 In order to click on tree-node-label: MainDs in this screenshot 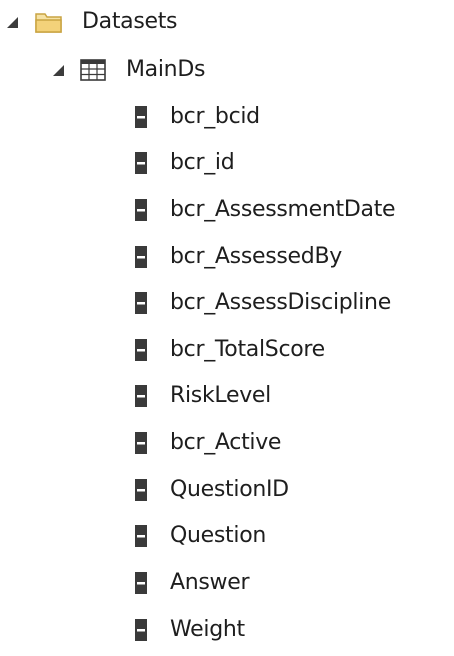, I will do `click(166, 69)`.